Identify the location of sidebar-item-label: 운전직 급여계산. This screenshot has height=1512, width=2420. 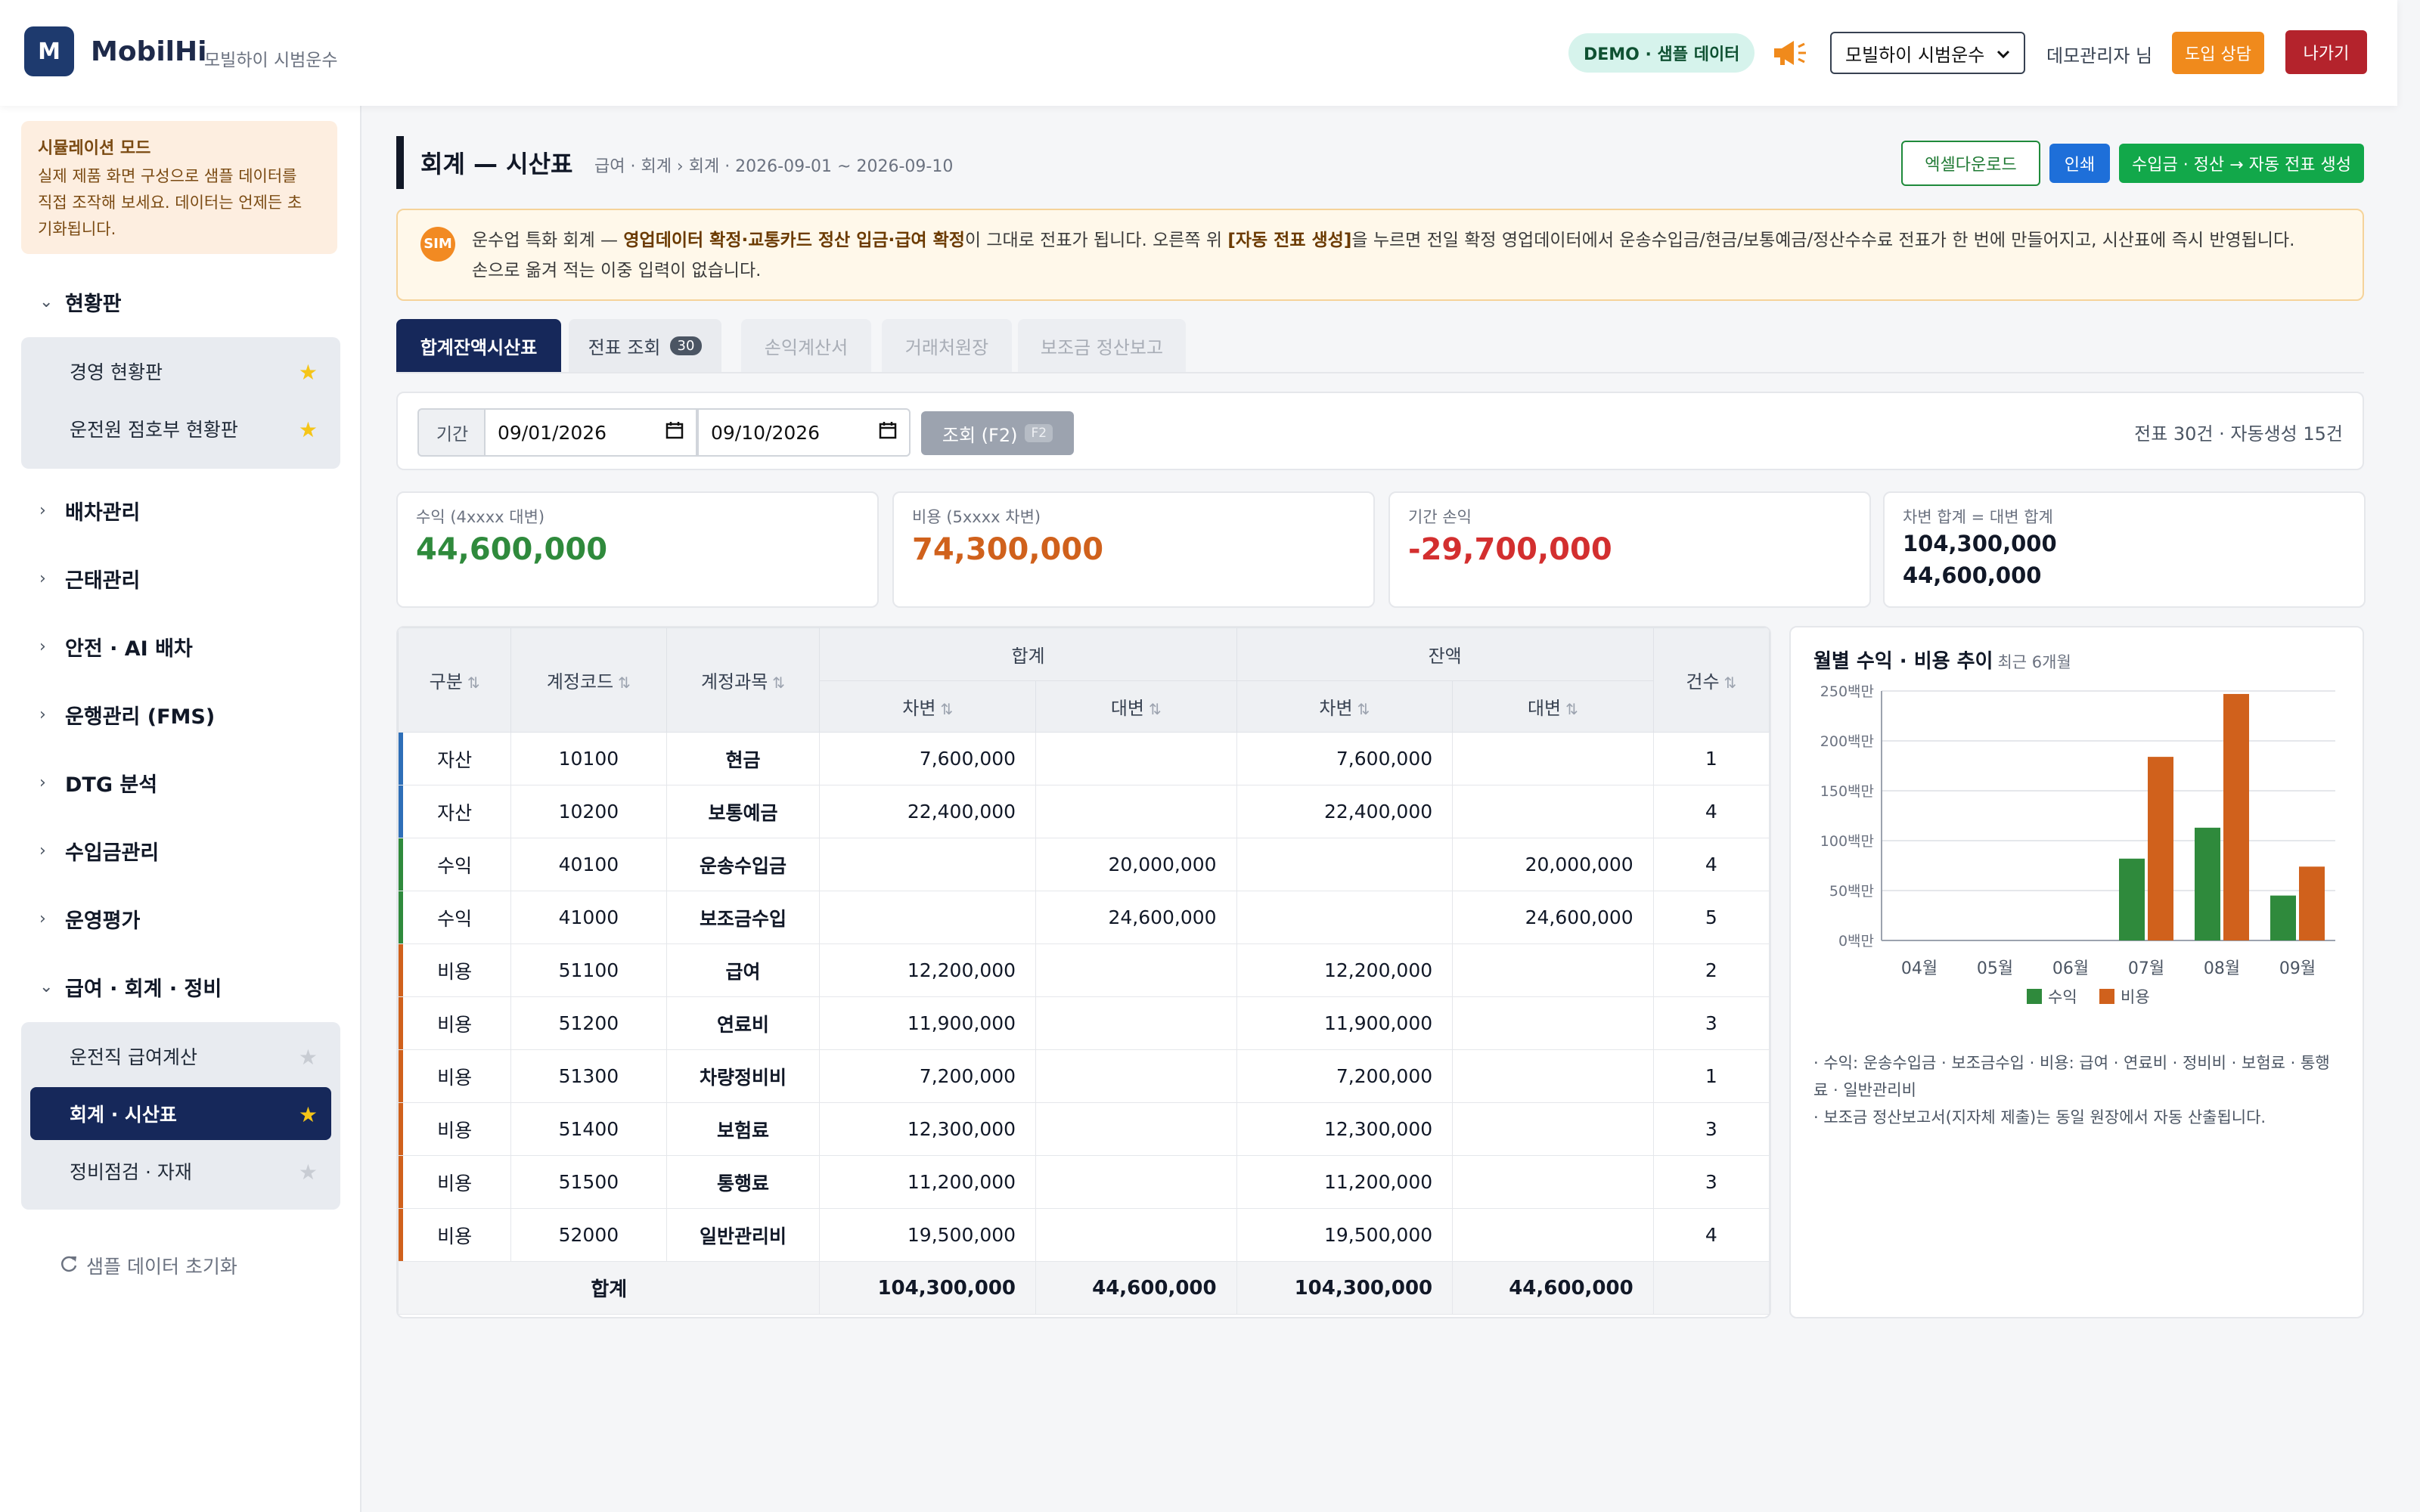
(133, 1057).